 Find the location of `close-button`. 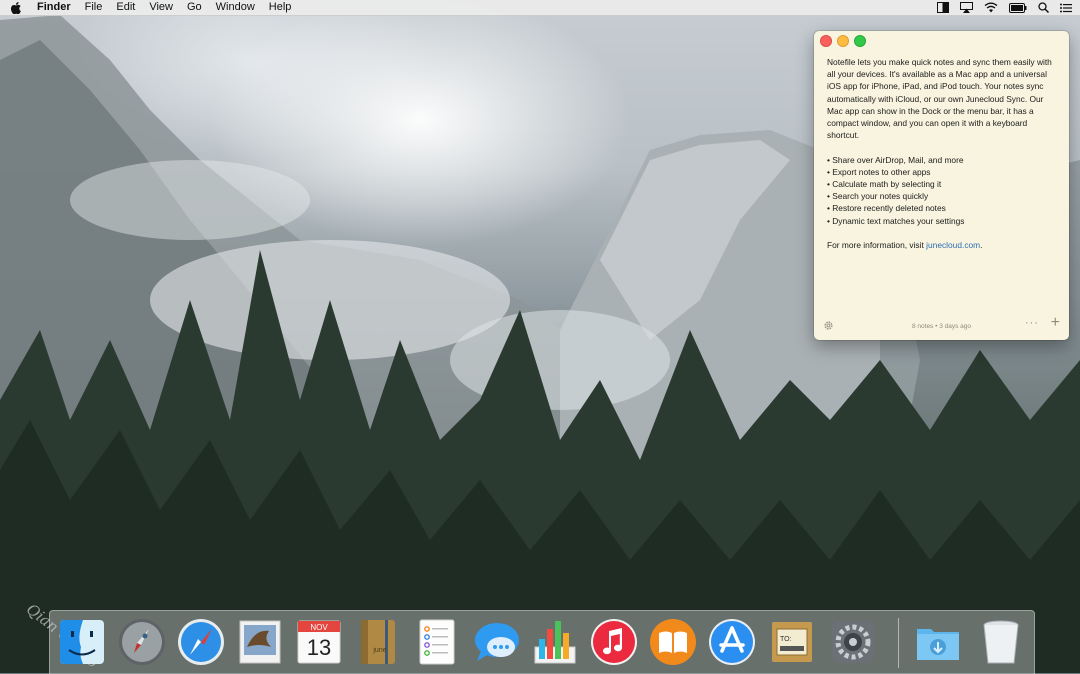

close-button is located at coordinates (826, 41).